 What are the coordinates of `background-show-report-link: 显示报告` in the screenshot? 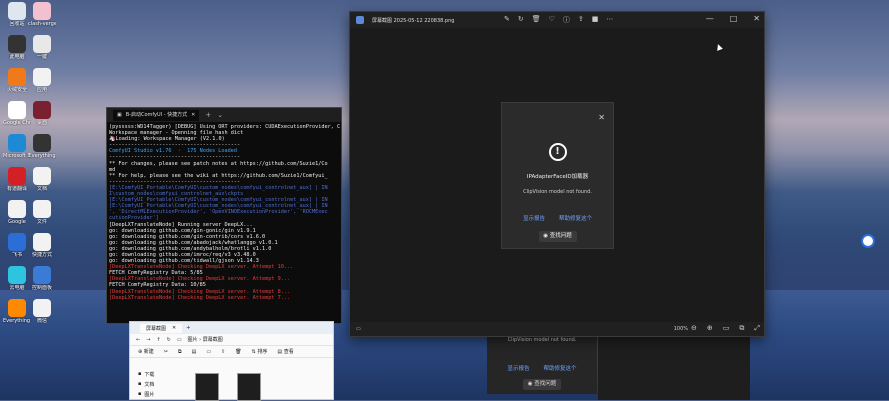 It's located at (518, 368).